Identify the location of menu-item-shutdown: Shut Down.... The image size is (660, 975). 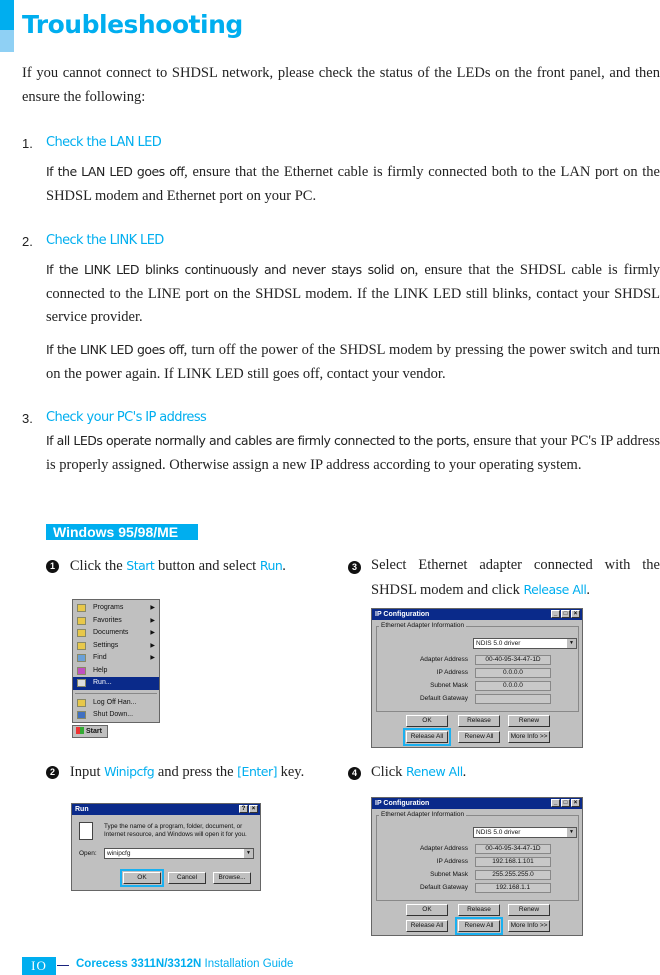
(116, 715).